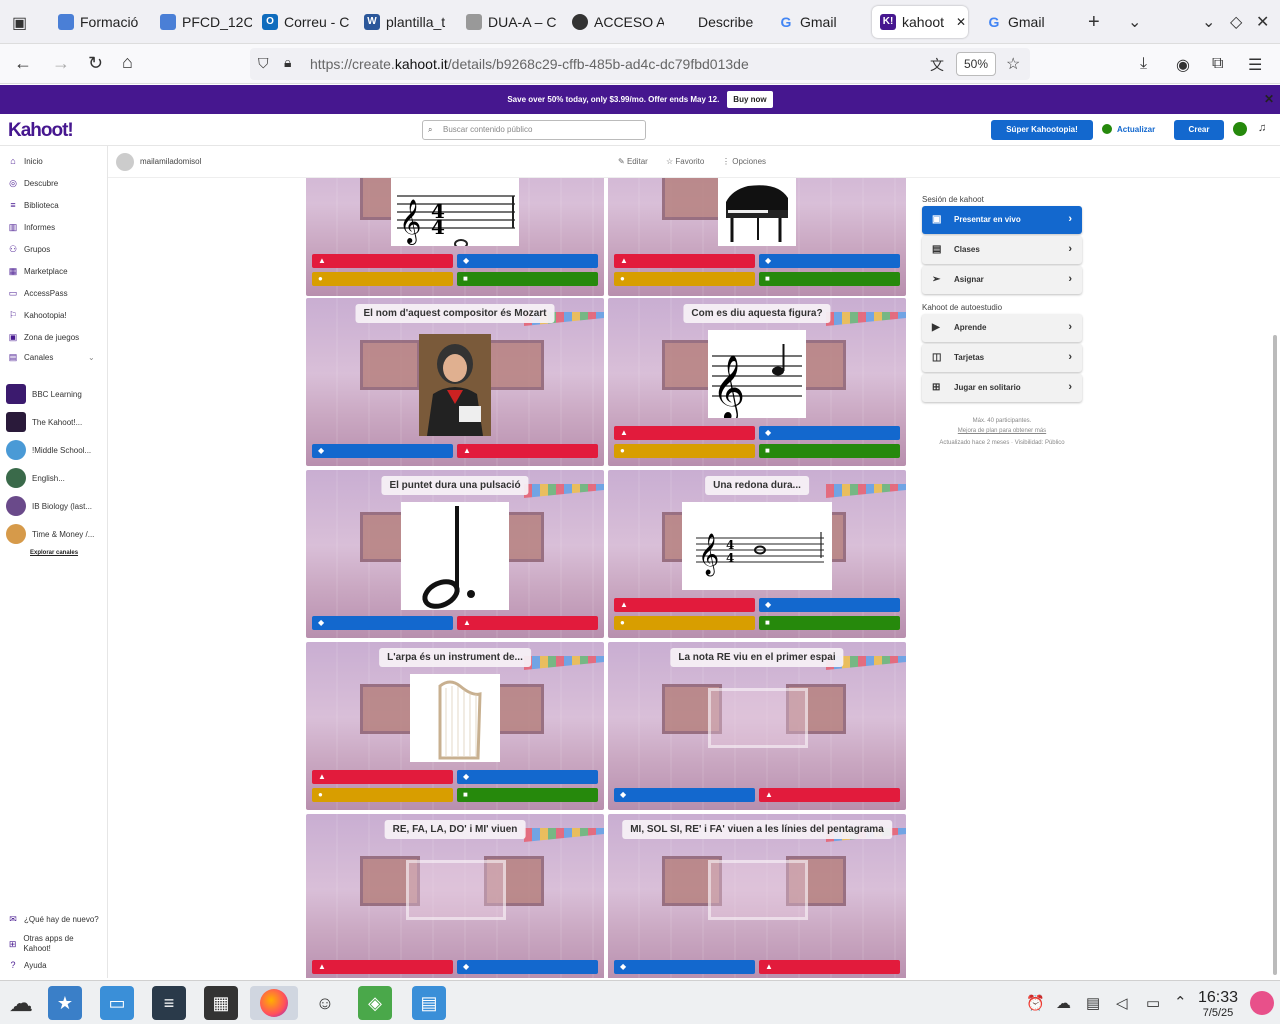  I want to click on username: mailamiladomisol, so click(170, 161).